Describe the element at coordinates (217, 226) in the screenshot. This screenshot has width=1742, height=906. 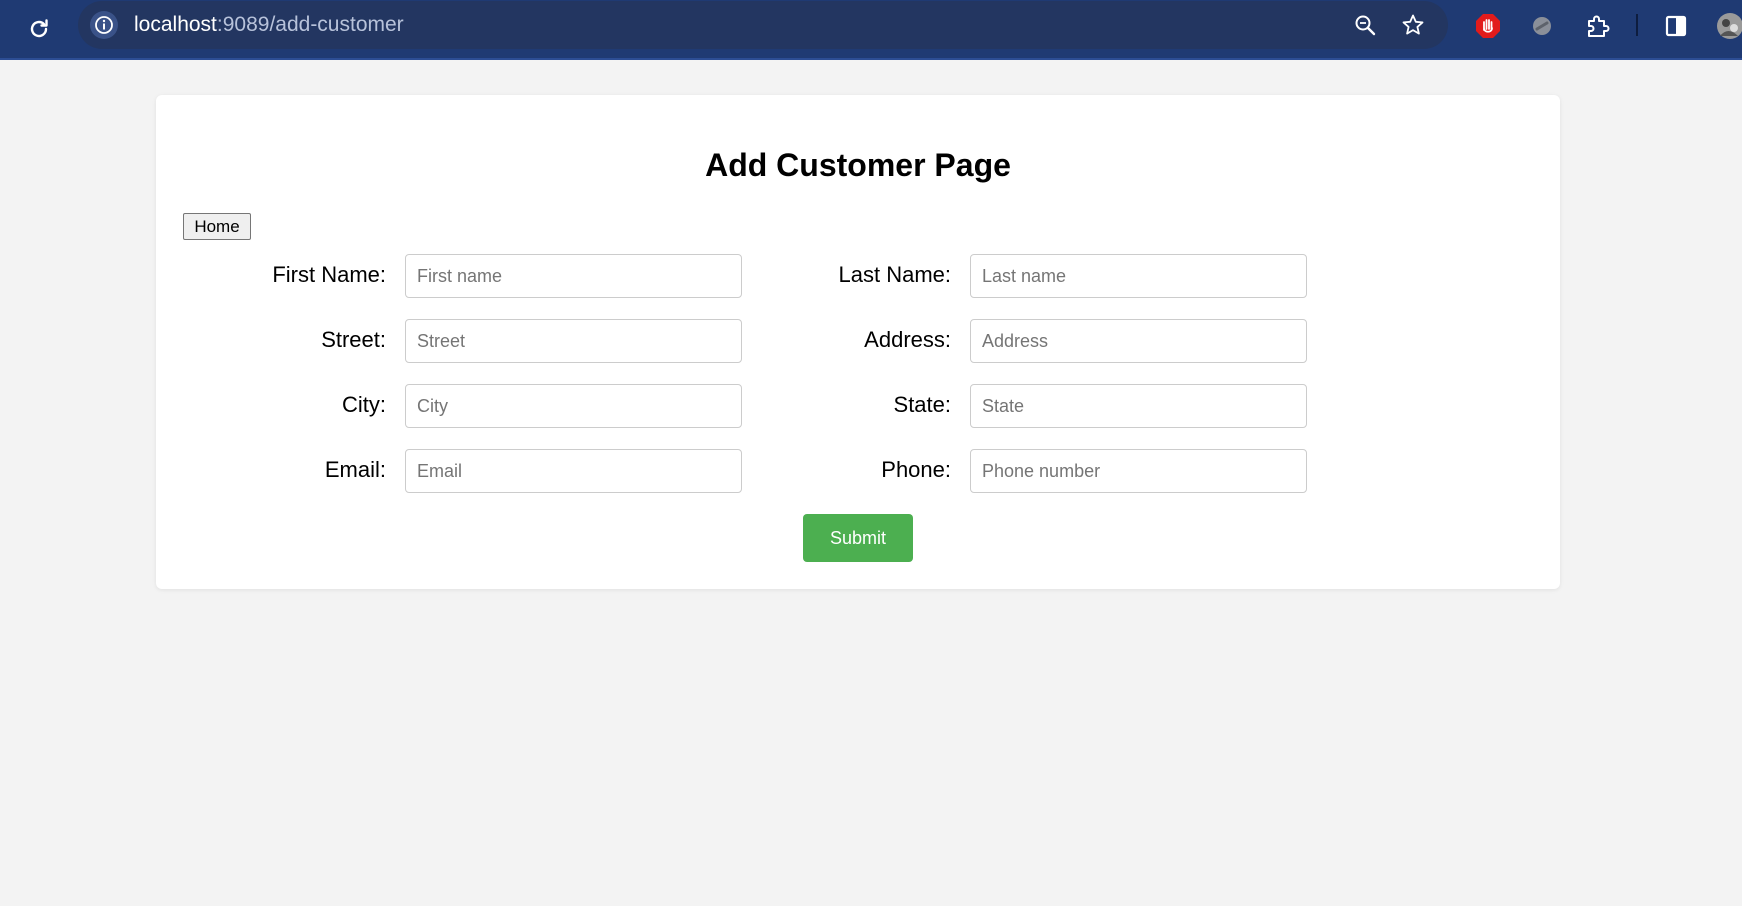
I see `home-button: Home` at that location.